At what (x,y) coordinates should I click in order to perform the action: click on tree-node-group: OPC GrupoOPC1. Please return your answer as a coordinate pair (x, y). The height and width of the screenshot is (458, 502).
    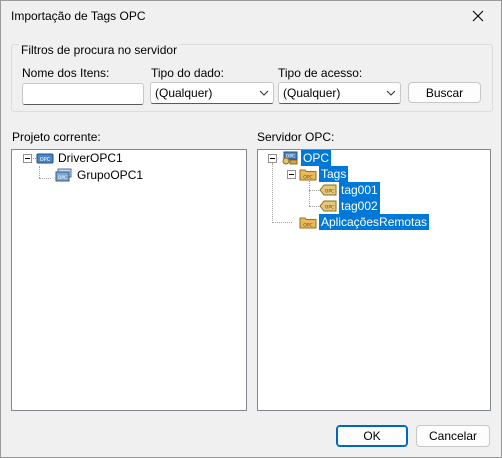
    Looking at the image, I should click on (100, 175).